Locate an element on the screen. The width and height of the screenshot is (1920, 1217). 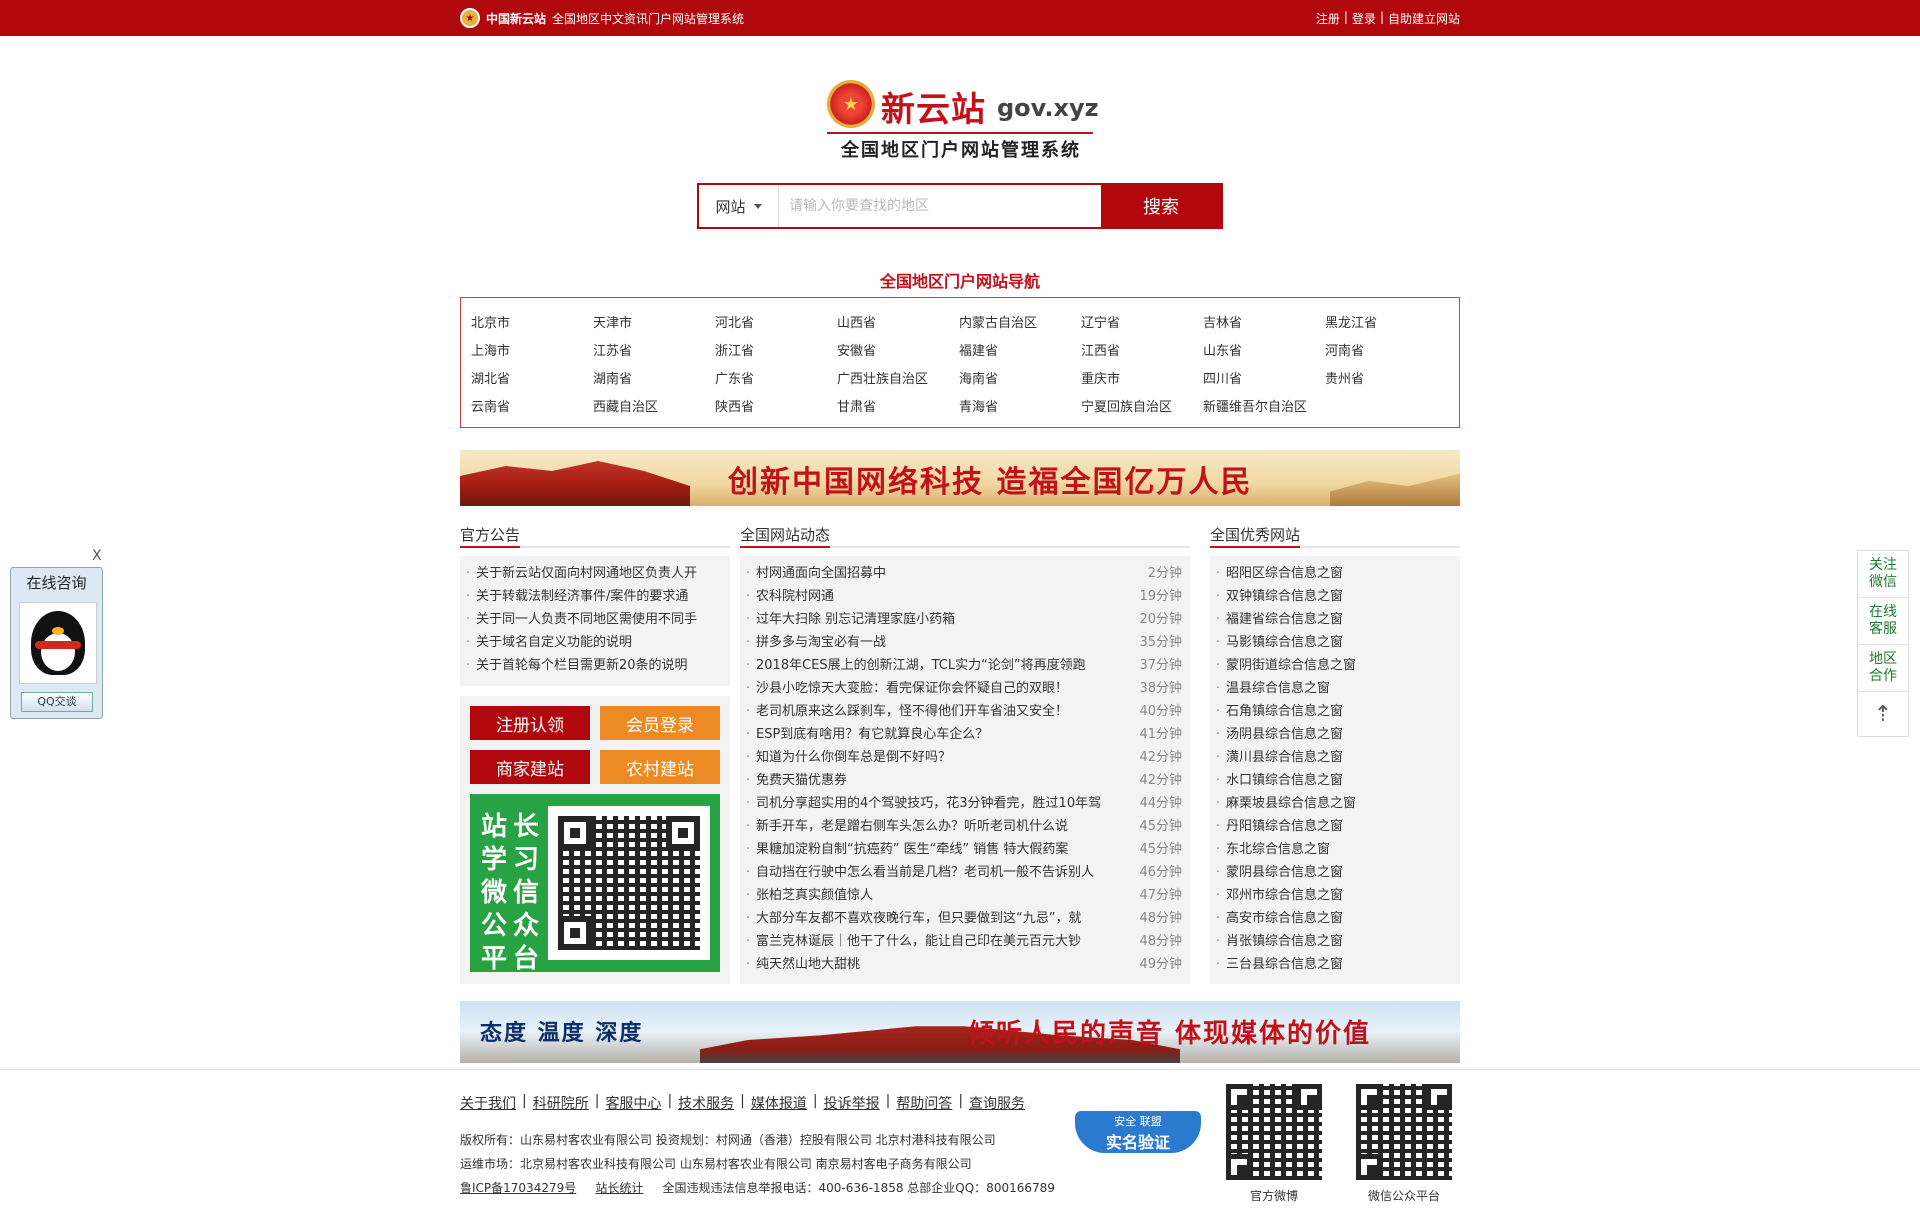
build-site-link: 自助建立网站 is located at coordinates (1424, 18).